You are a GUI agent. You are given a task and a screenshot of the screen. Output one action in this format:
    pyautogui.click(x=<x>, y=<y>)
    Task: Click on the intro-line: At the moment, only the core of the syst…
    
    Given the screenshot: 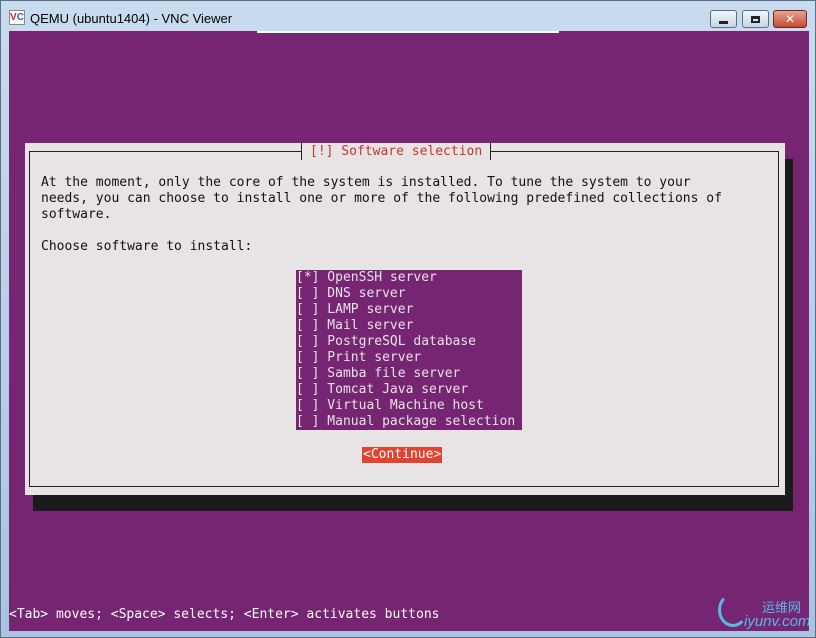 What is the action you would take?
    pyautogui.click(x=366, y=182)
    